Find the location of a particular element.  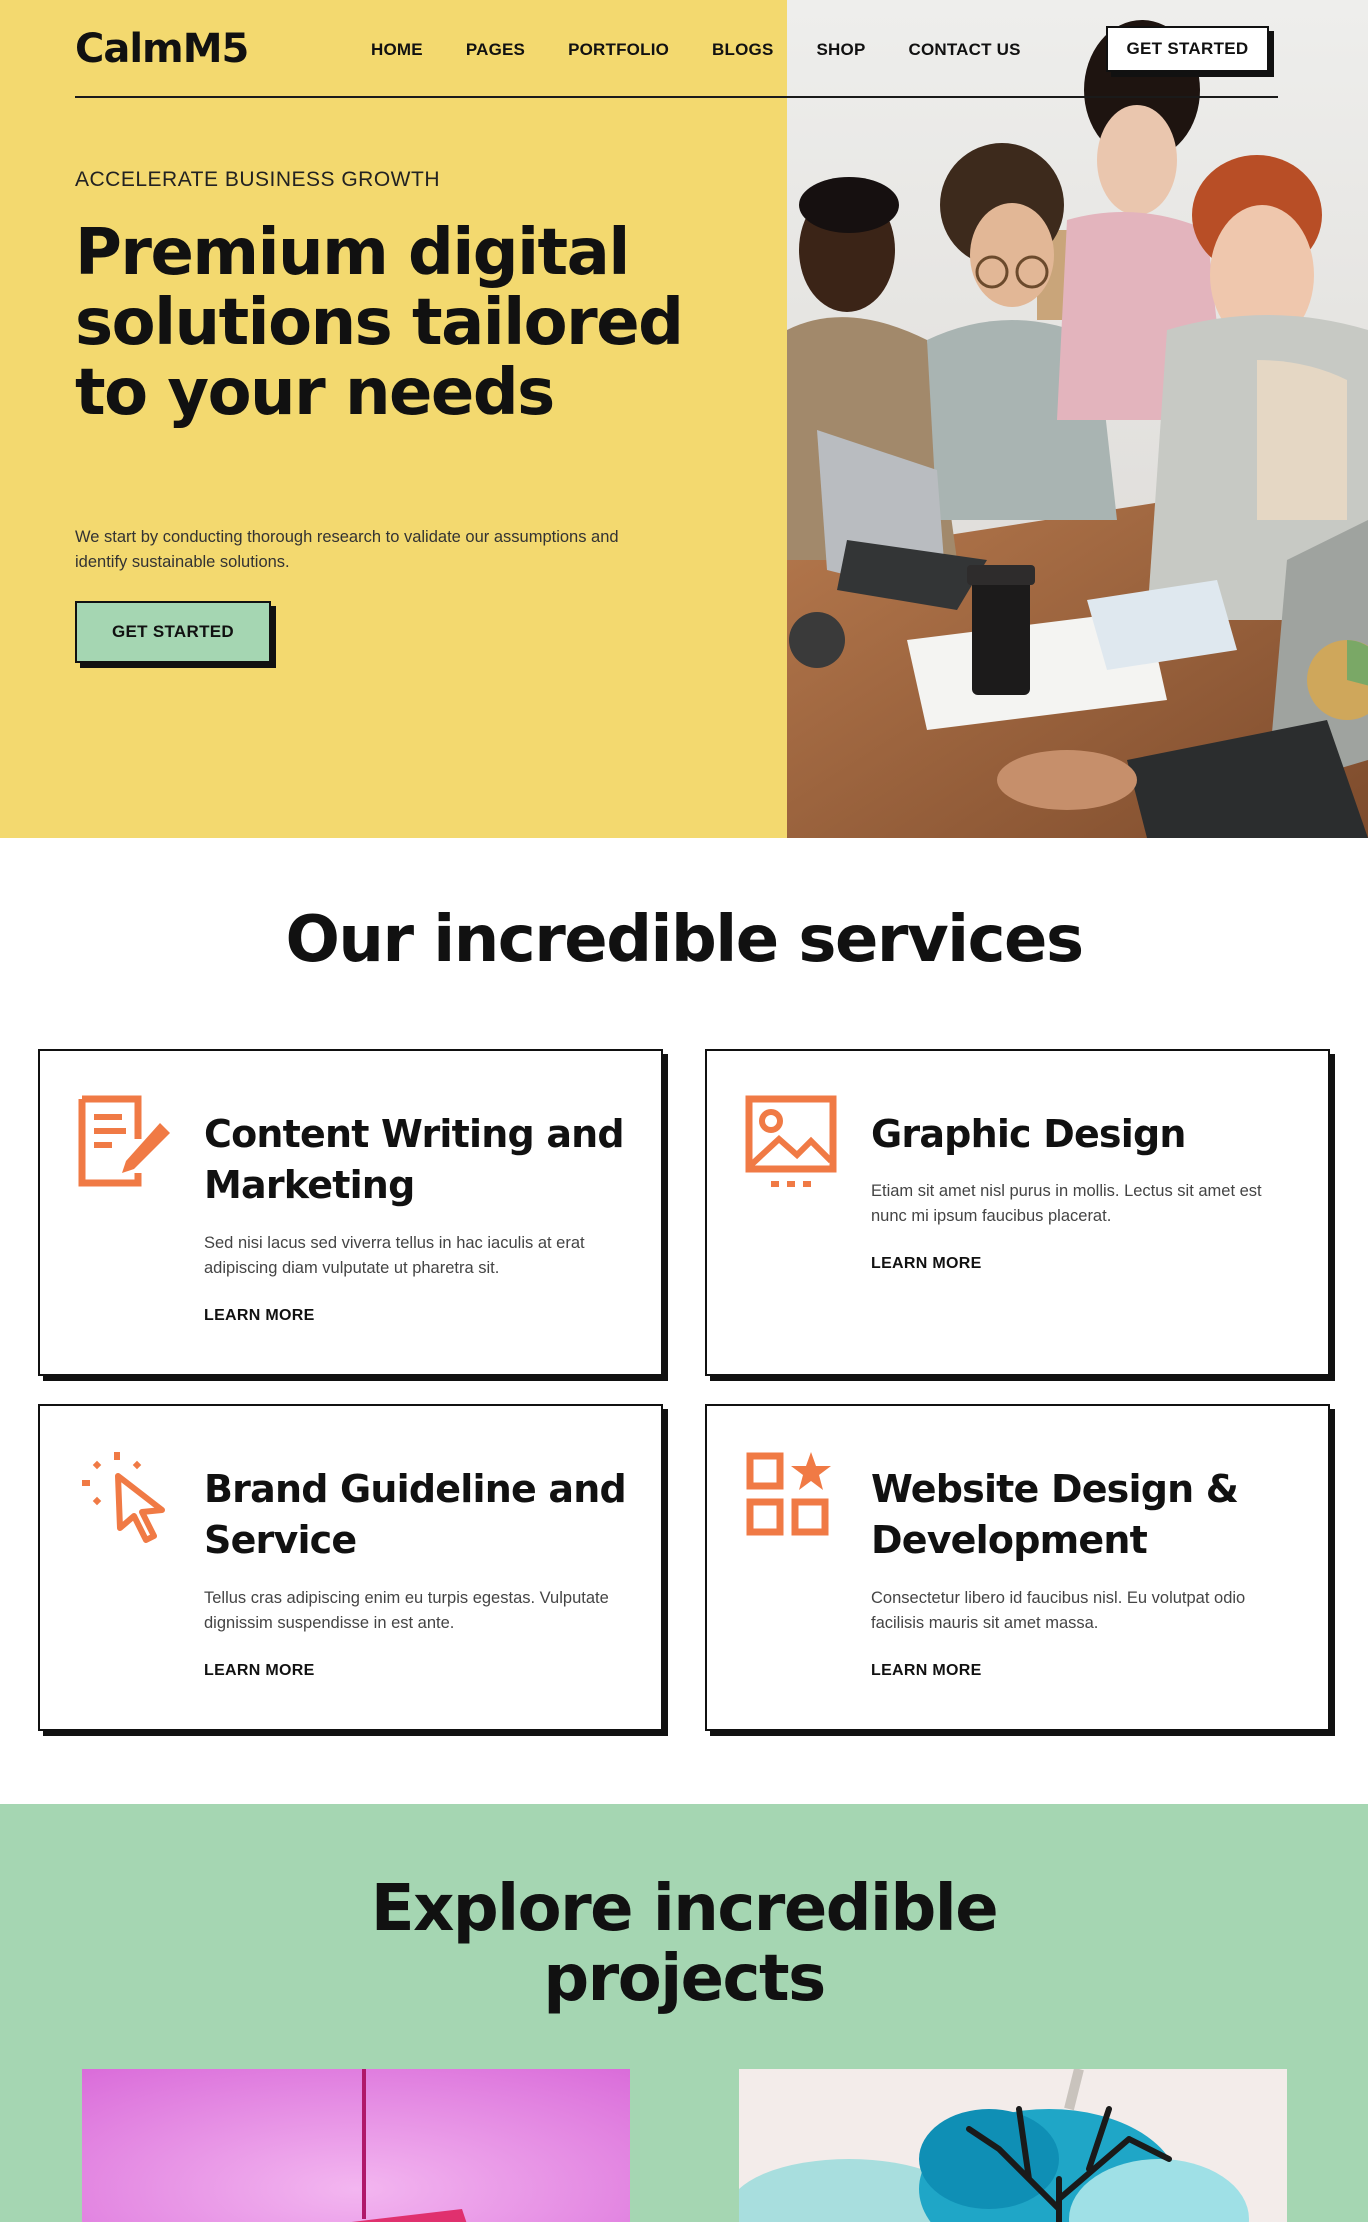

card-title: Content Writing and Marketing is located at coordinates (414, 1159).